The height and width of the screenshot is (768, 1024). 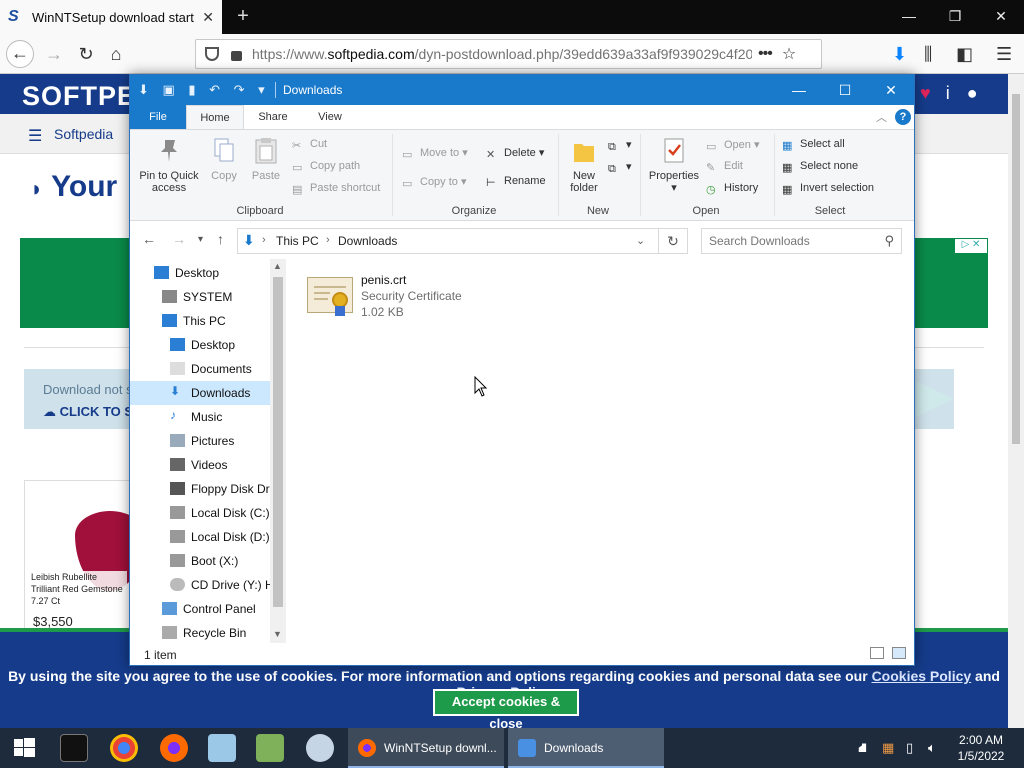 I want to click on bookmark-star-icon: ☆, so click(x=789, y=54).